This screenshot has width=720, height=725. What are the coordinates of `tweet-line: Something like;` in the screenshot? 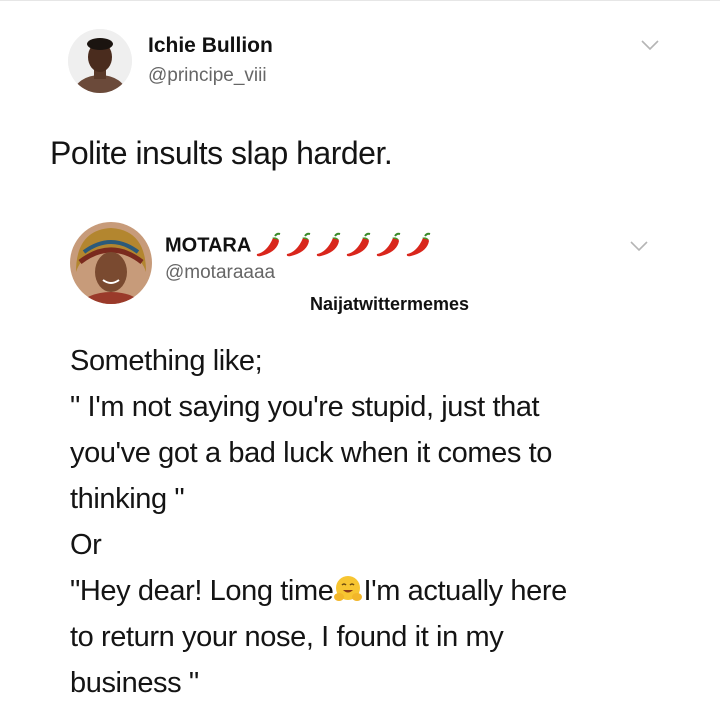 It's located at (166, 361).